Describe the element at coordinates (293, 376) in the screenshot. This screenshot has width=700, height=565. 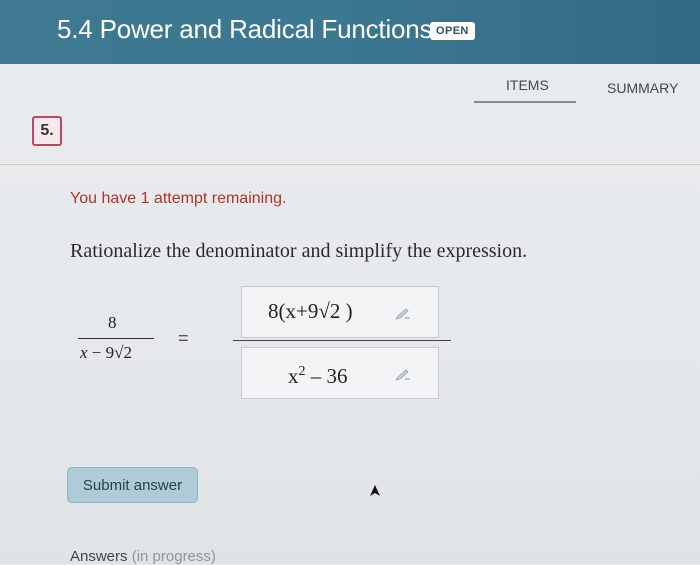
I see `denominator-base: x` at that location.